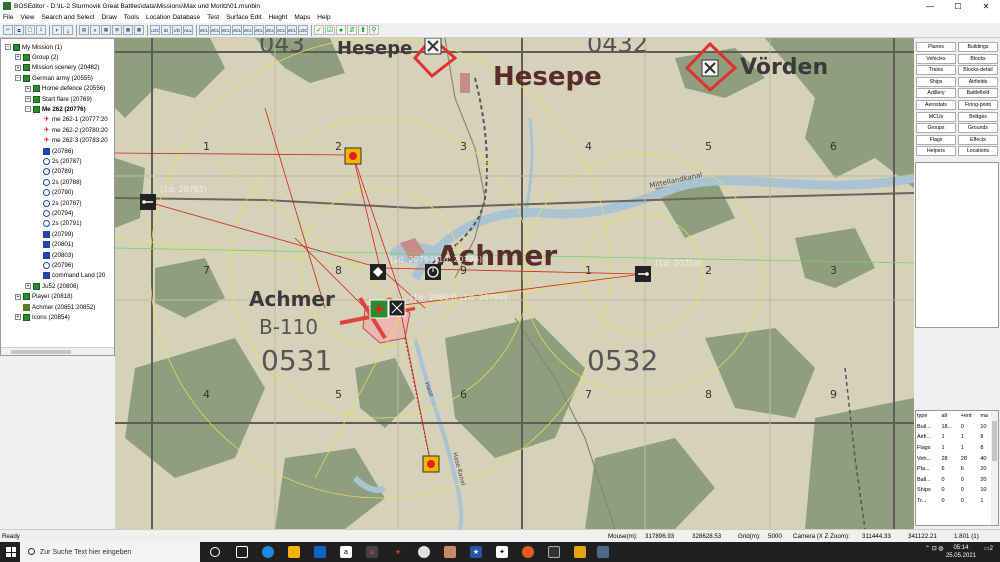 The height and width of the screenshot is (562, 1000). I want to click on object-type-button-groups: Groups, so click(936, 128).